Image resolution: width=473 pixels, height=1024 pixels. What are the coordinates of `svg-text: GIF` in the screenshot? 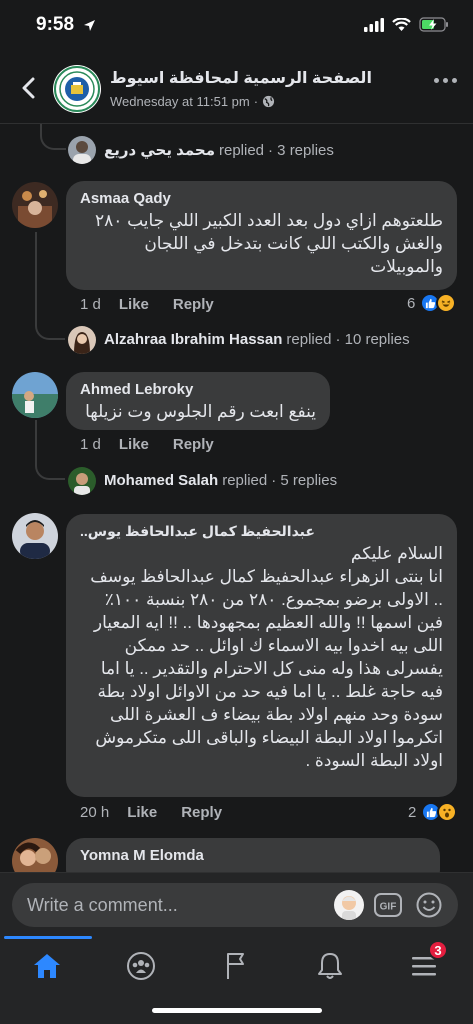 It's located at (388, 907).